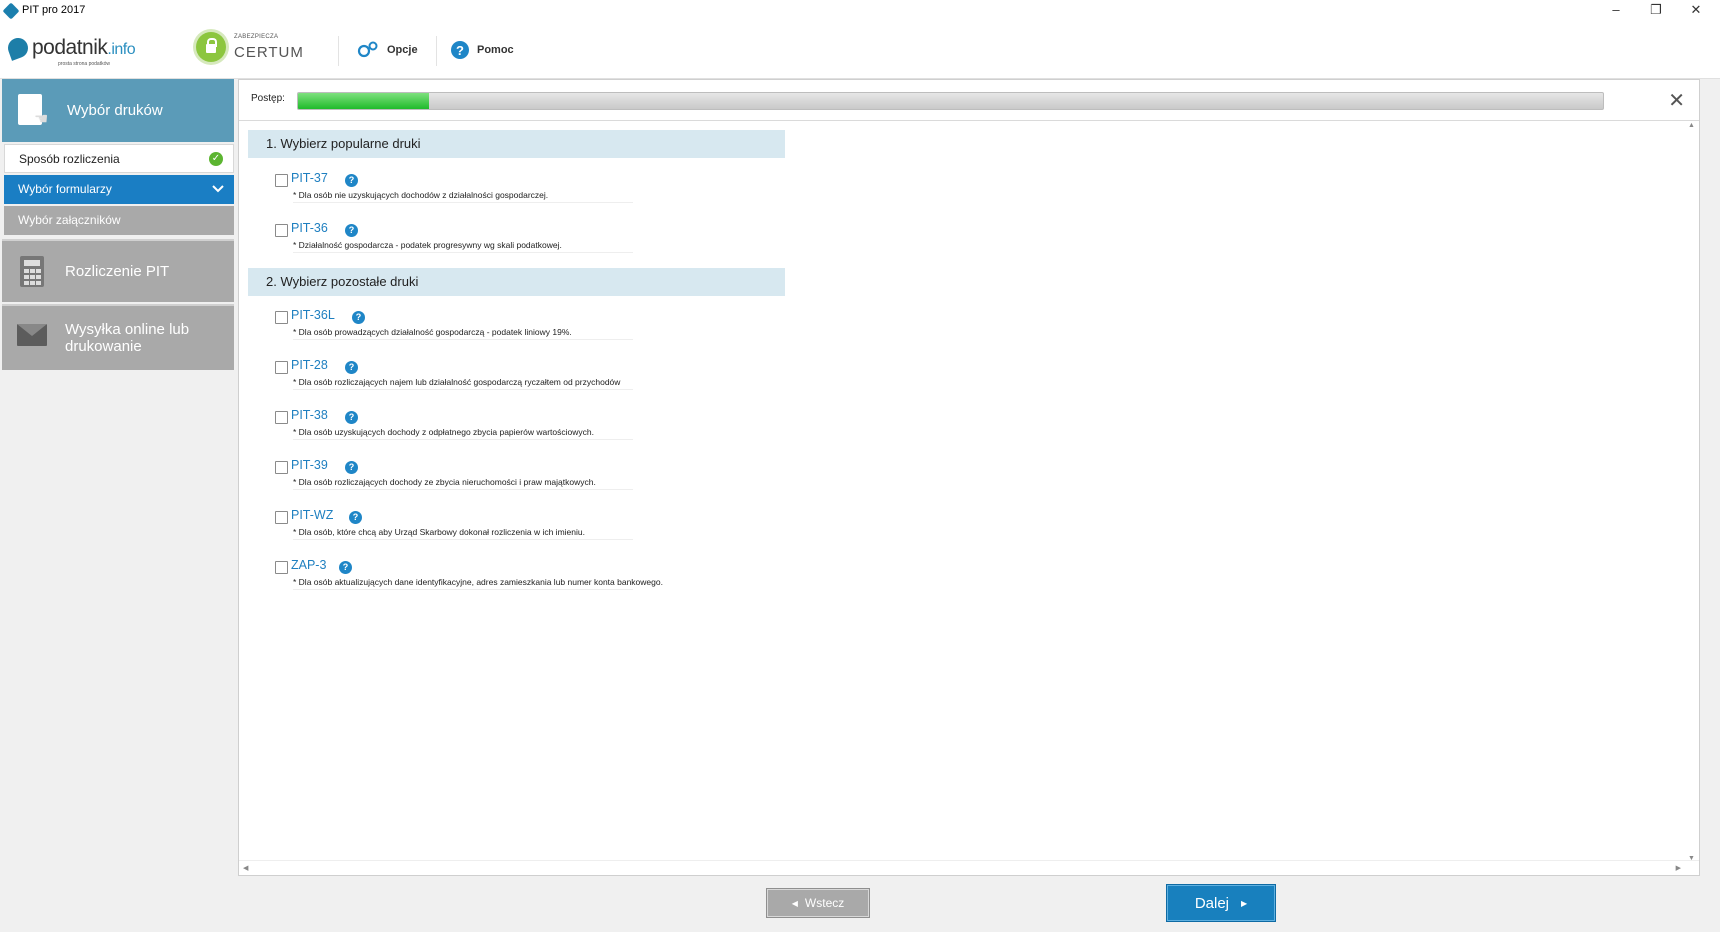 This screenshot has width=1720, height=932. What do you see at coordinates (121, 49) in the screenshot?
I see `logo-suffix: .info` at bounding box center [121, 49].